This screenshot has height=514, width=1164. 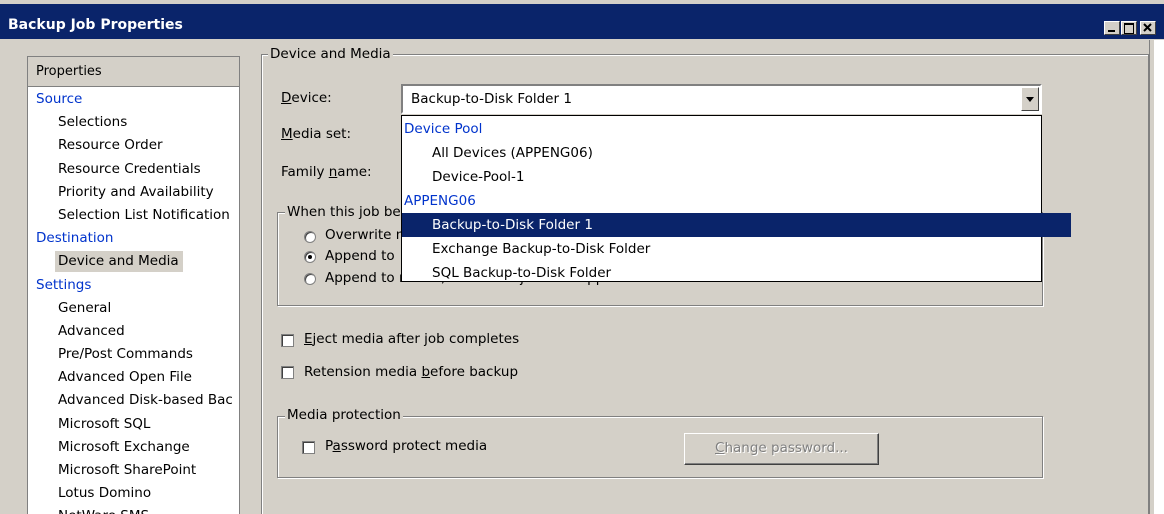 I want to click on tree-item-label: Source, so click(x=59, y=99).